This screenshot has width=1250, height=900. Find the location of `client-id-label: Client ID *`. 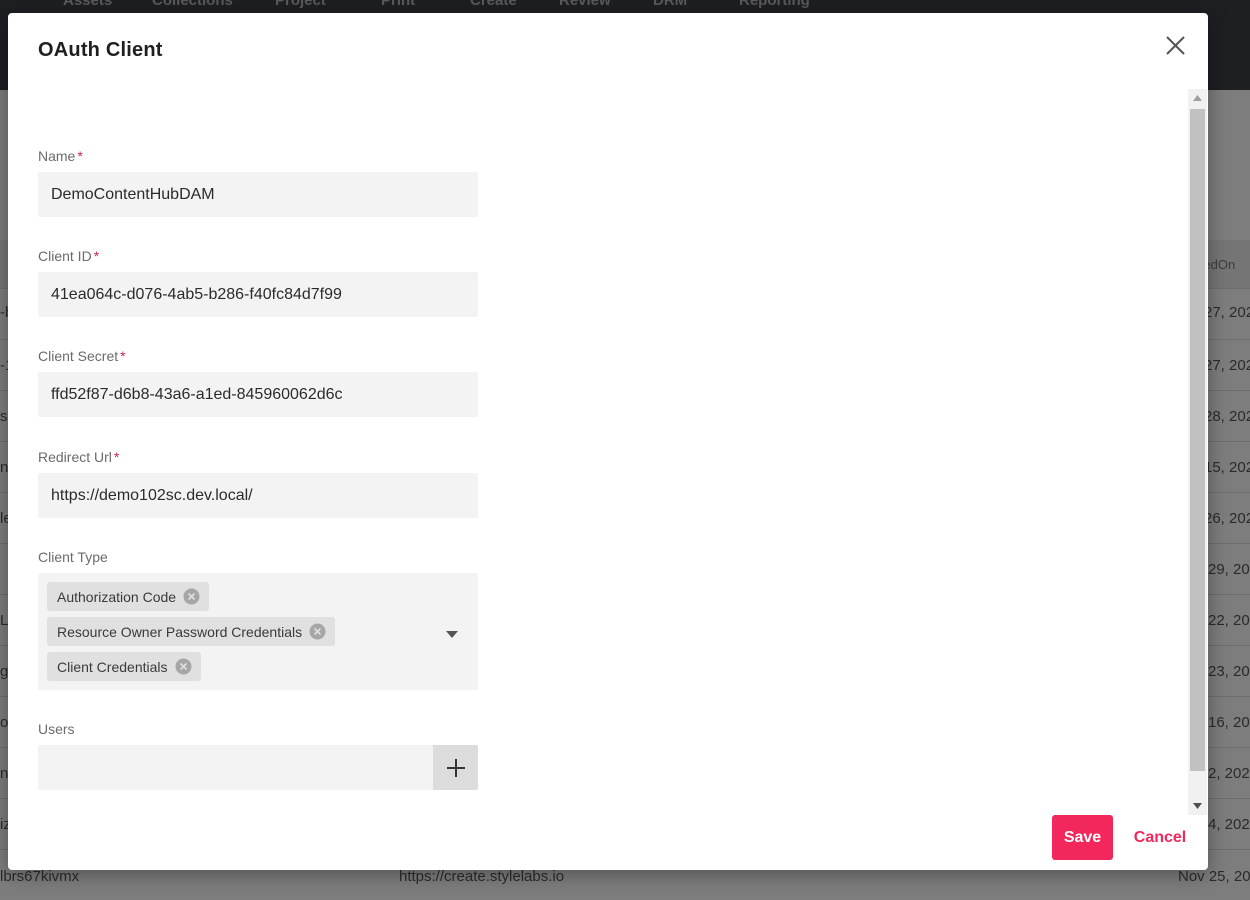

client-id-label: Client ID * is located at coordinates (68, 256).